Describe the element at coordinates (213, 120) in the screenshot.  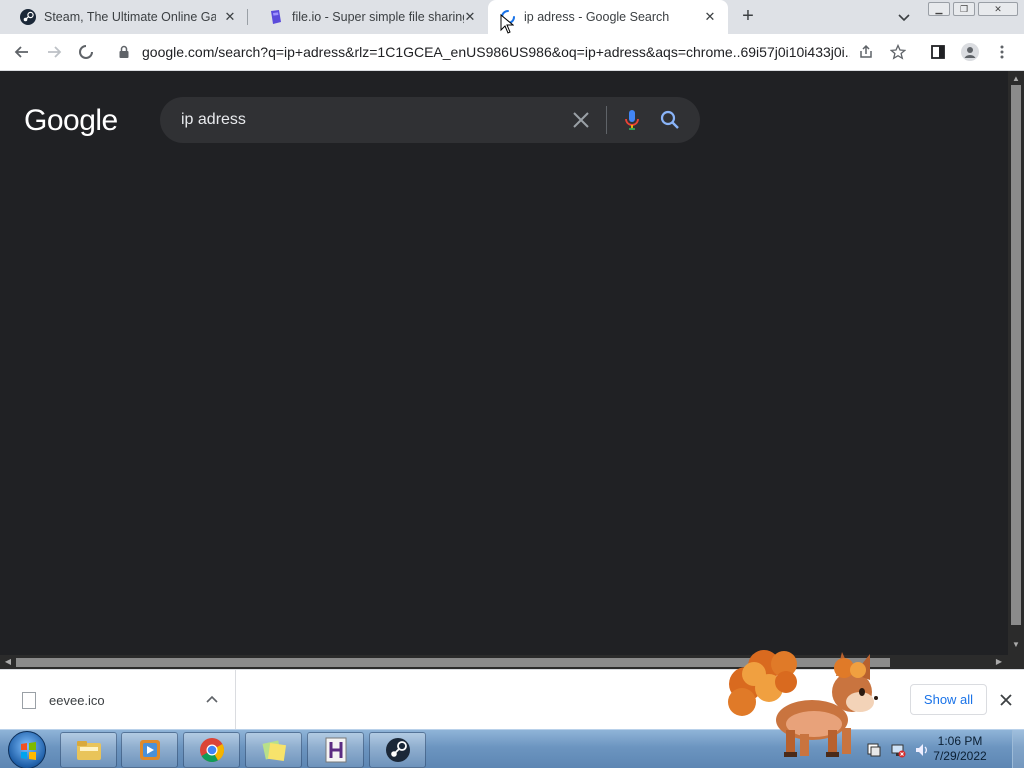
I see `search-input: ip adress` at that location.